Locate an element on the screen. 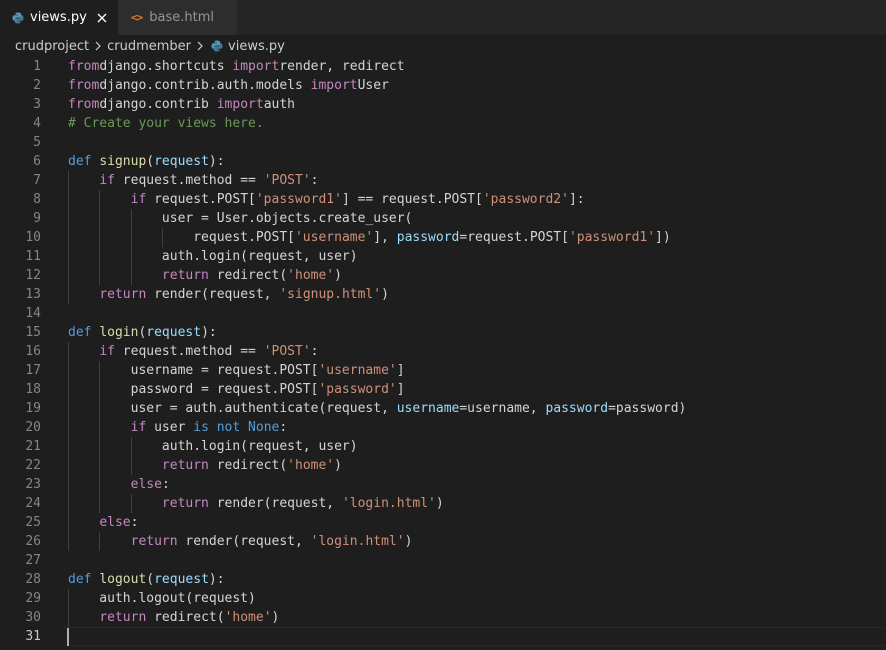  code-token: ] == request.POST[ is located at coordinates (412, 199).